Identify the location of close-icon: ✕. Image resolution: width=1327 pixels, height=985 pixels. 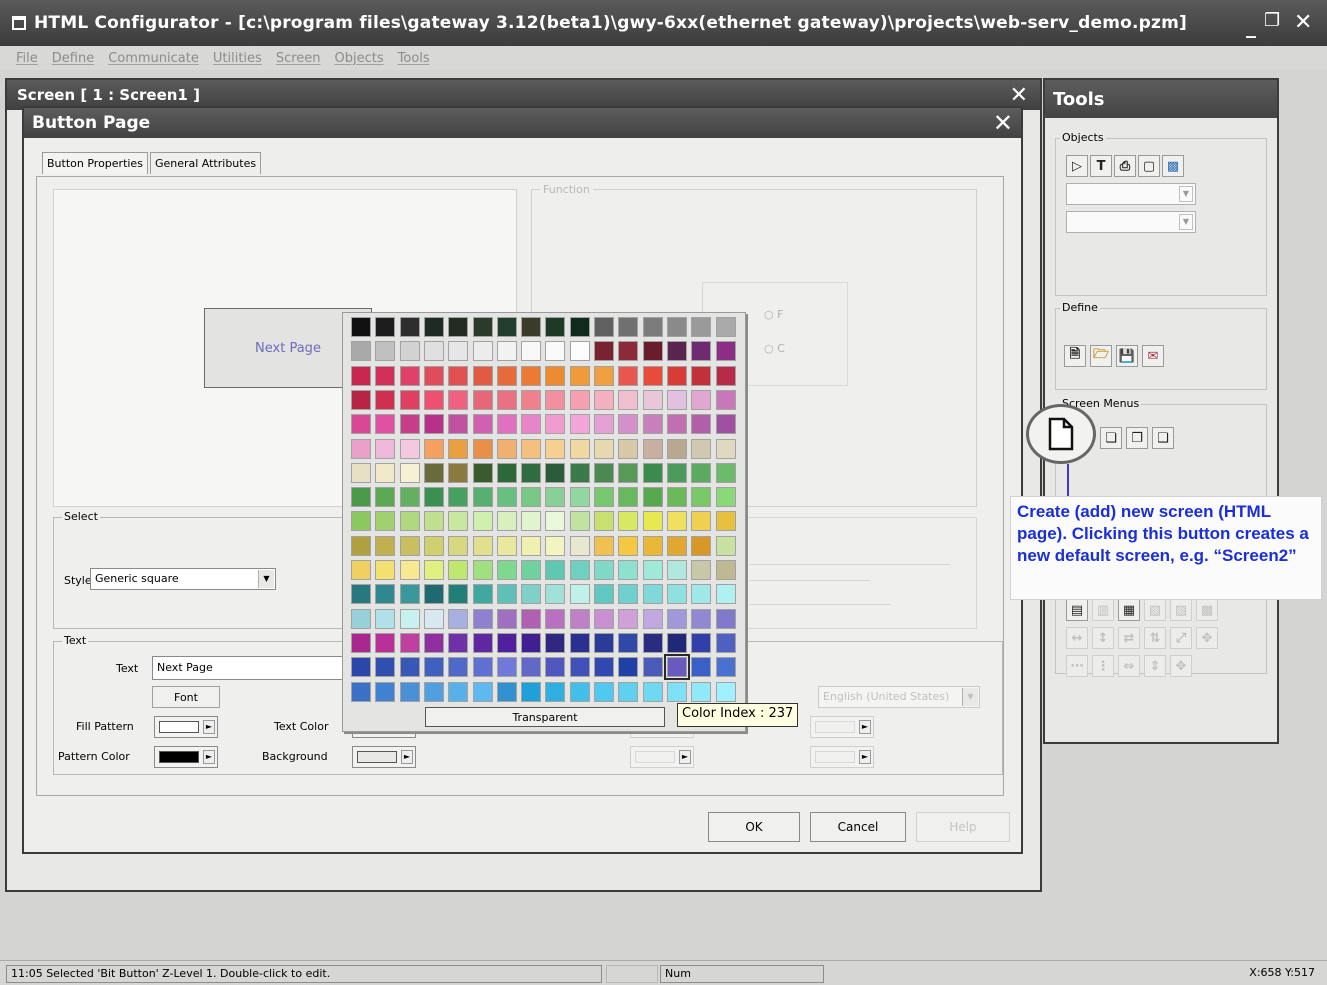
(1303, 22).